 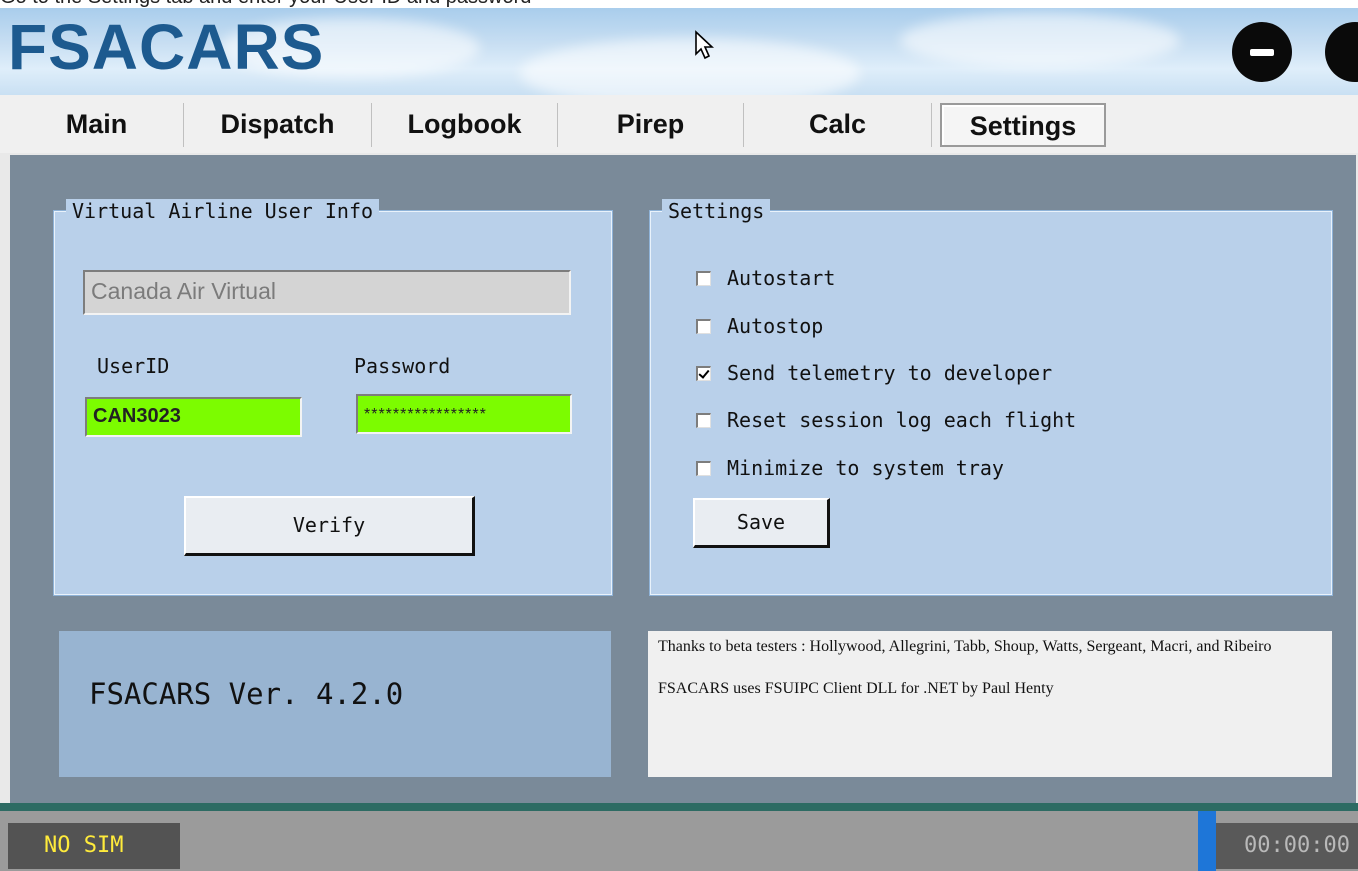 What do you see at coordinates (94, 846) in the screenshot?
I see `sim-status: NO SIM` at bounding box center [94, 846].